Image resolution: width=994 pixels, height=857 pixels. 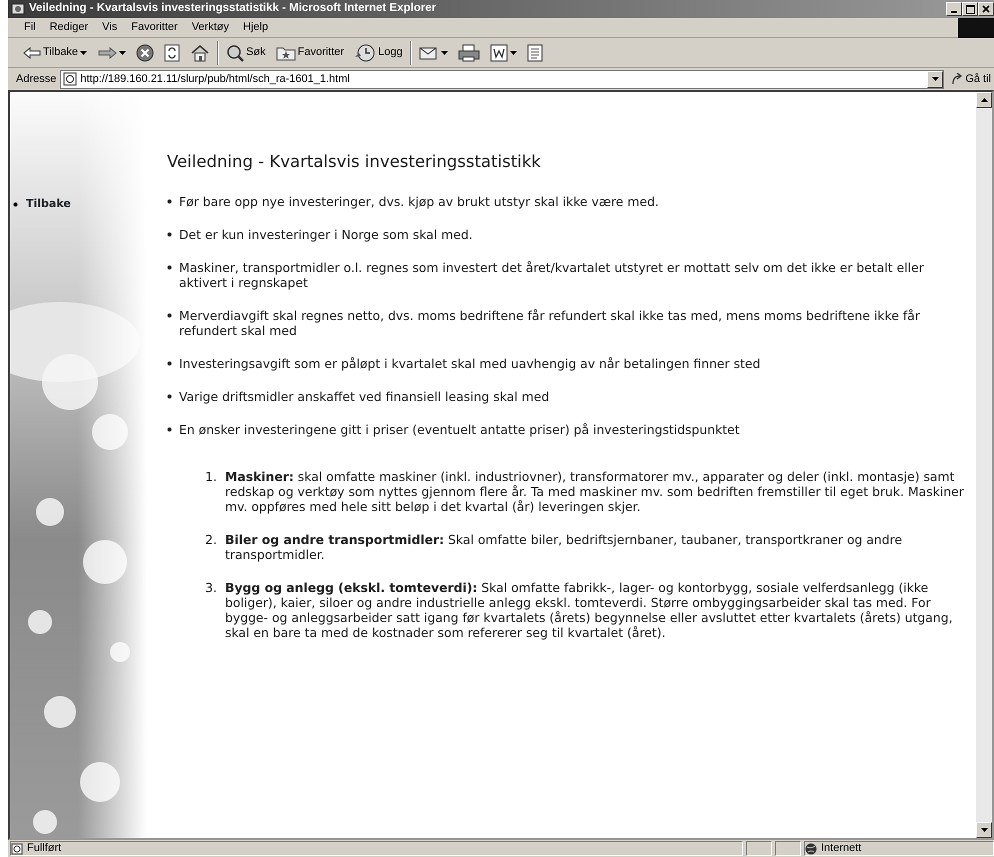 What do you see at coordinates (48, 204) in the screenshot?
I see `back-link: Tilbake` at bounding box center [48, 204].